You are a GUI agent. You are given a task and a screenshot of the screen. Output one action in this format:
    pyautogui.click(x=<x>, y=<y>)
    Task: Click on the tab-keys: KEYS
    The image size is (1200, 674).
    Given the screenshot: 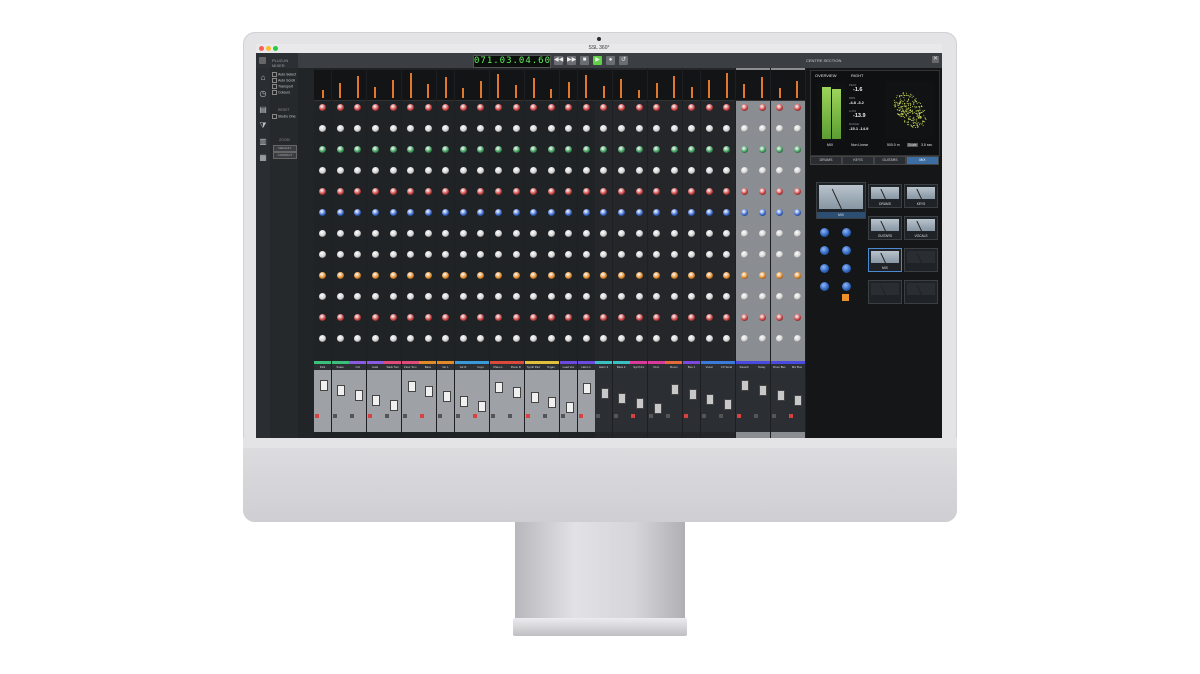 What is the action you would take?
    pyautogui.click(x=858, y=160)
    